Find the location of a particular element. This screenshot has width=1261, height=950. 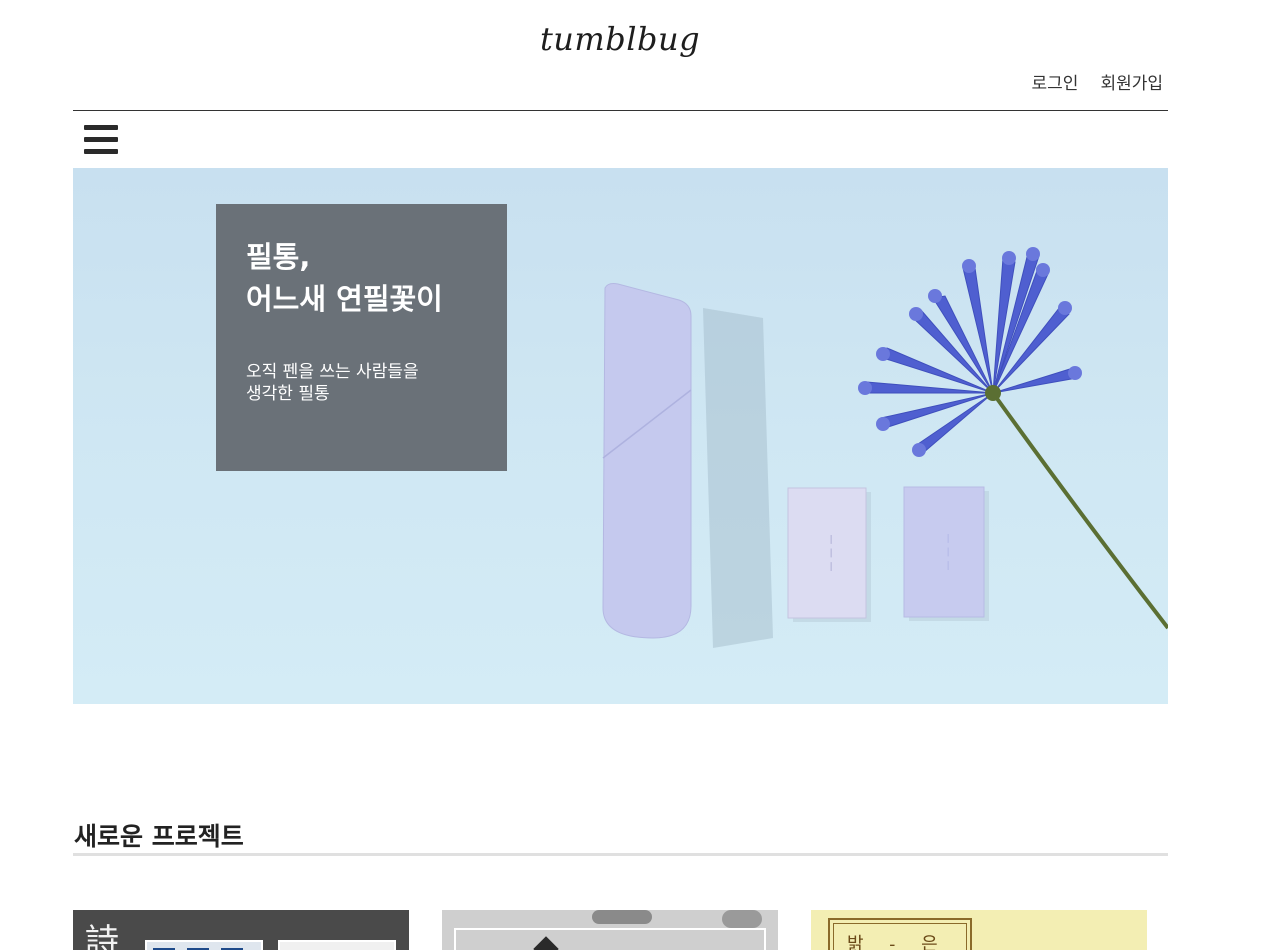

hero-desc-line-2: 생각한 필통 is located at coordinates (288, 394).